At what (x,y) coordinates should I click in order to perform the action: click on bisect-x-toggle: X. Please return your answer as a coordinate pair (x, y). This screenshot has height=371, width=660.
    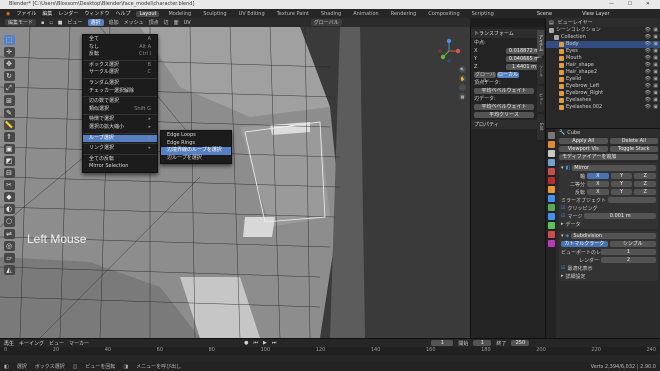
    Looking at the image, I should click on (598, 184).